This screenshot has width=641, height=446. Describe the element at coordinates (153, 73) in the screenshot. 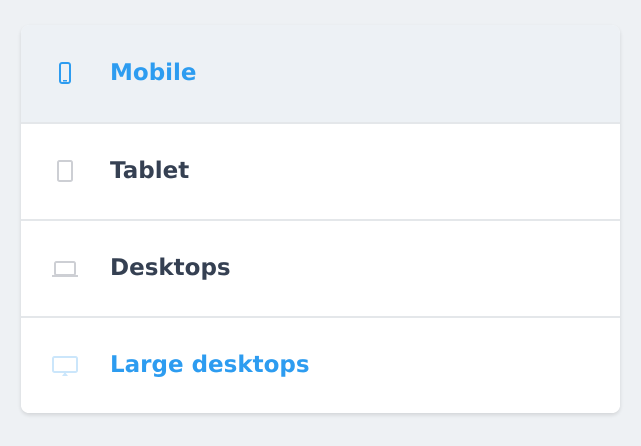

I see `device-label: Mobile` at that location.